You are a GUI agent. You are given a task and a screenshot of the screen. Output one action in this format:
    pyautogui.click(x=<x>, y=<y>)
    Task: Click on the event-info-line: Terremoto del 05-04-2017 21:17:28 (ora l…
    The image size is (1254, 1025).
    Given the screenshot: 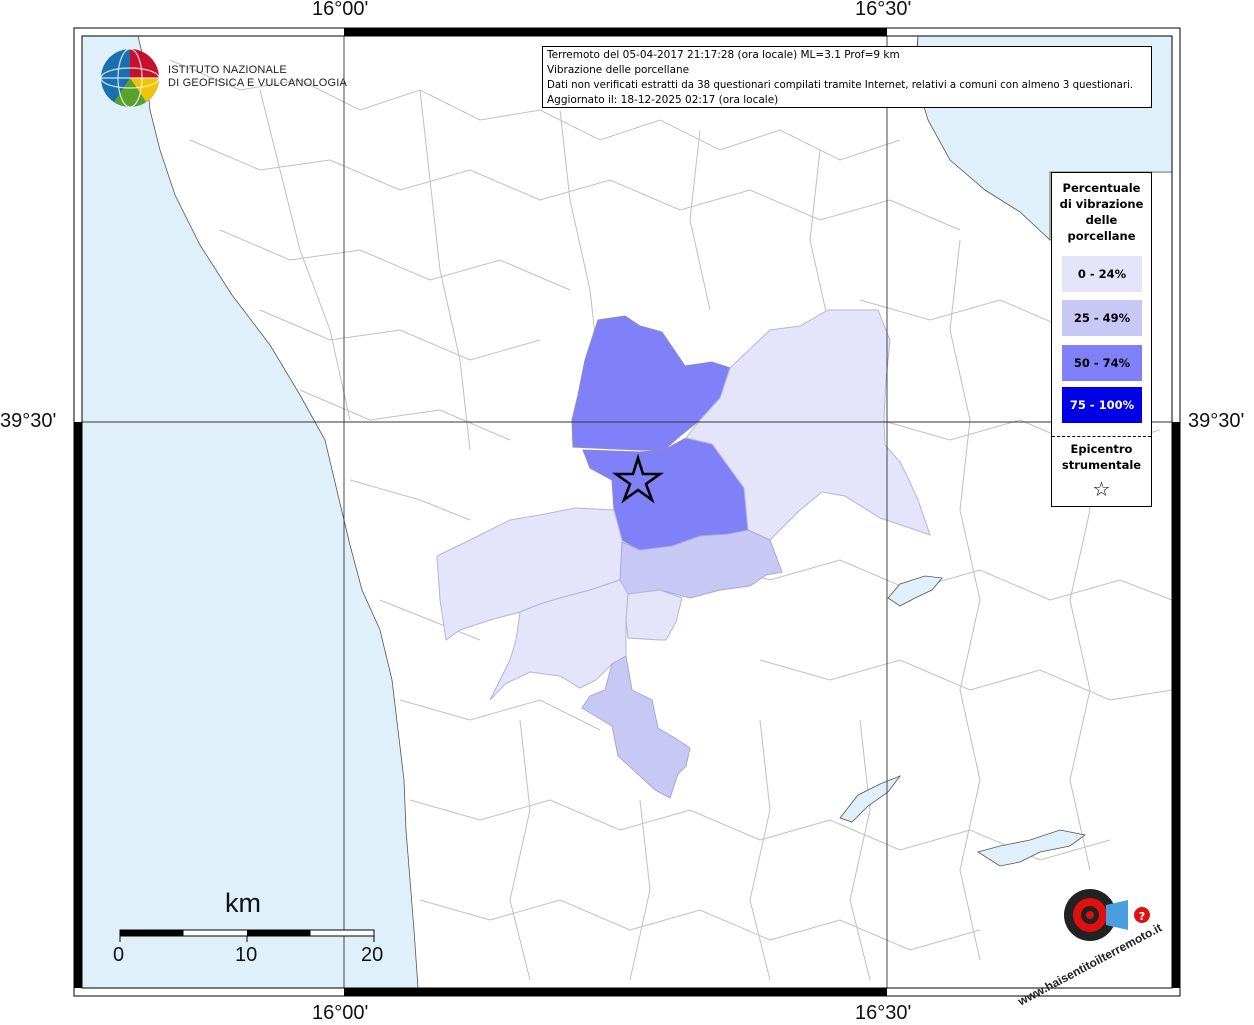 What is the action you would take?
    pyautogui.click(x=723, y=55)
    